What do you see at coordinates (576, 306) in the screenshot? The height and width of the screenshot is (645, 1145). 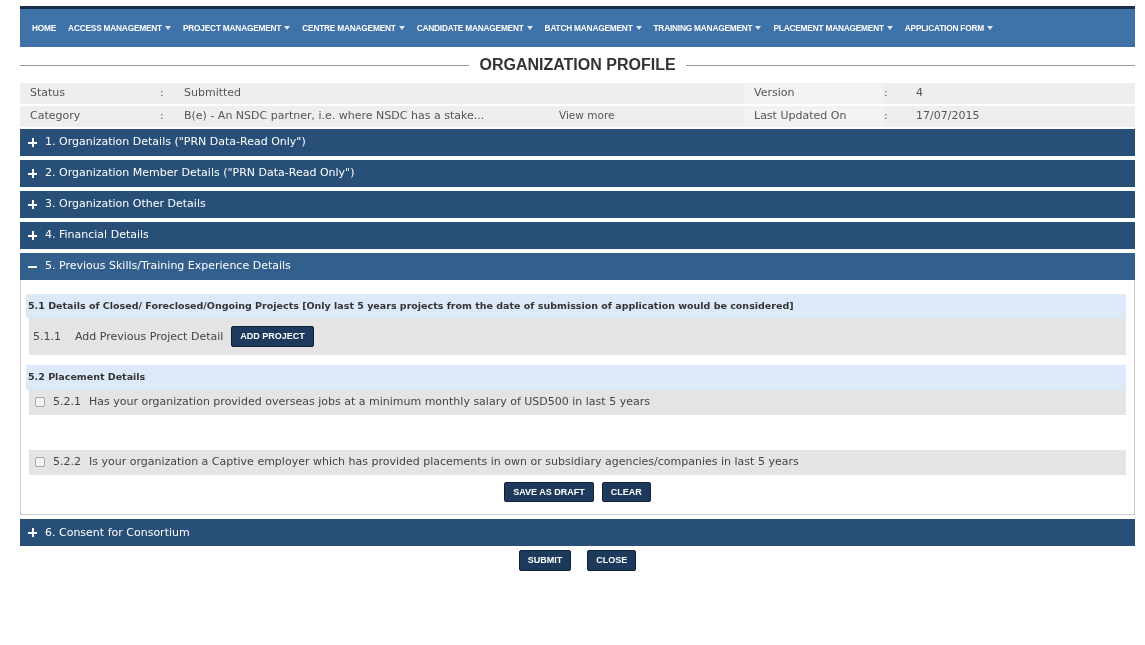 I see `section-heading: 5.1 Details of Closed/ Foreclosed/Ongoing Projects [Only last 5 years projects from the date of submission of application would be considered]` at bounding box center [576, 306].